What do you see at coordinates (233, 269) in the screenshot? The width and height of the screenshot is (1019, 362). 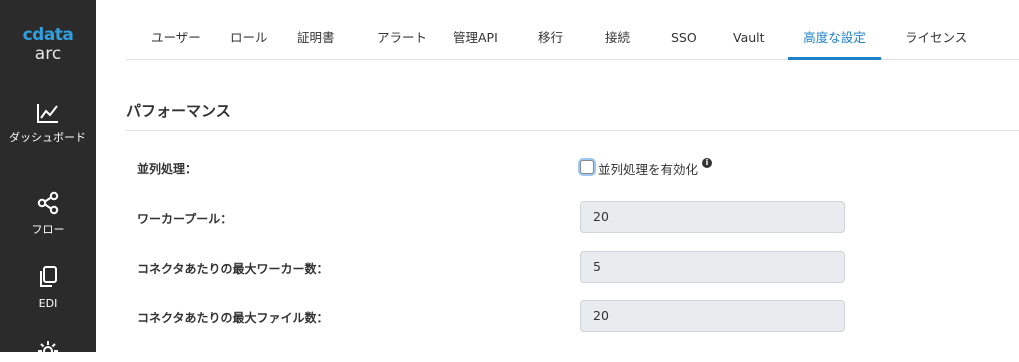 I see `max-workers-label: コネクタあたりの最大ワーカー数：` at bounding box center [233, 269].